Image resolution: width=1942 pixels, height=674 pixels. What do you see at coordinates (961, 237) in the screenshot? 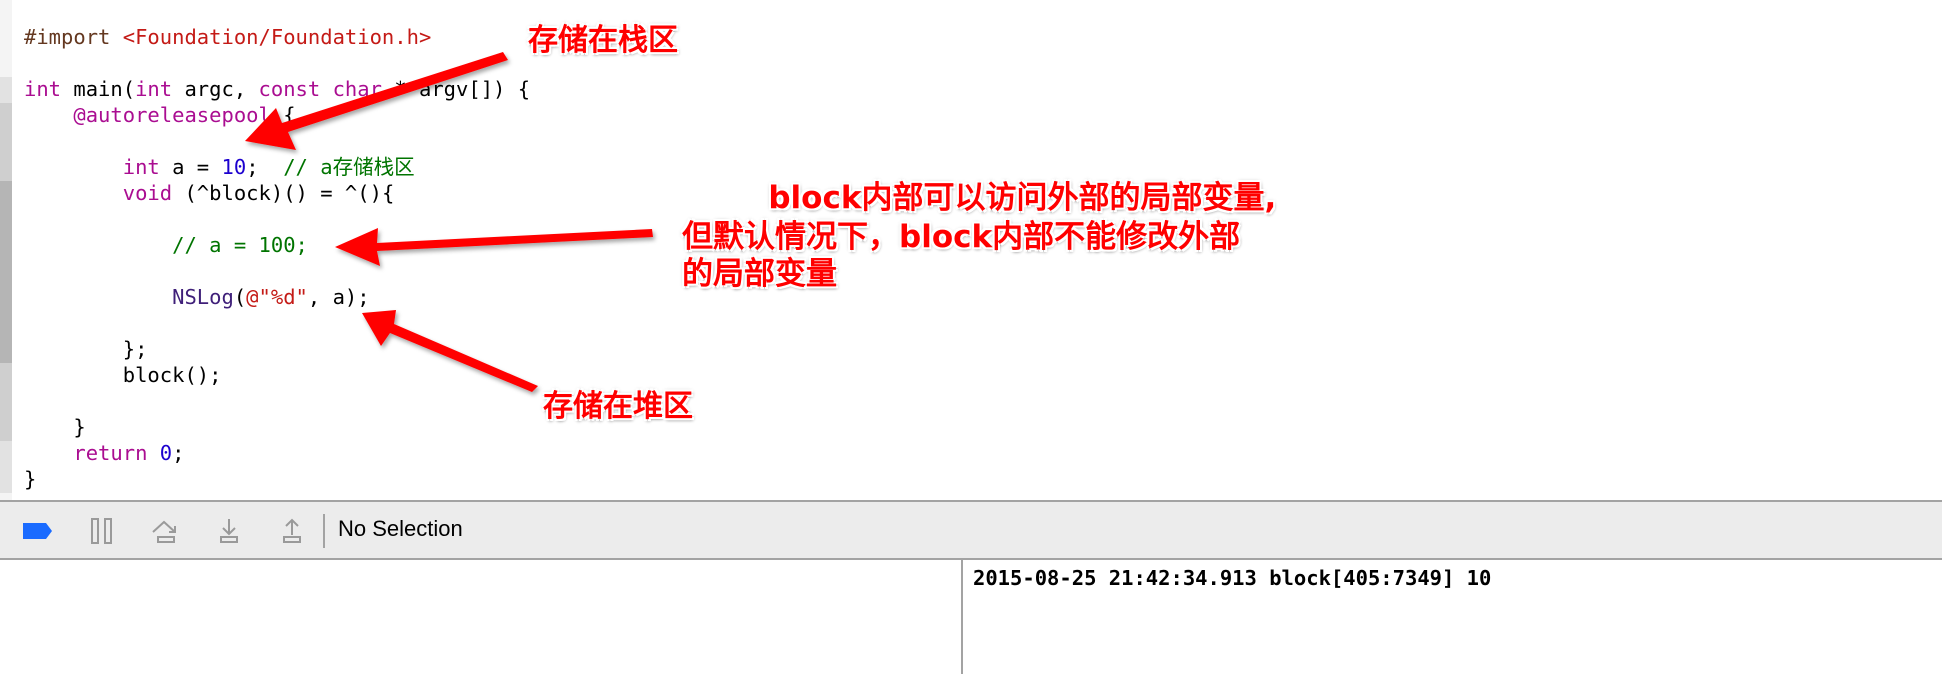
I see `note-line-2: 但默认情况下，block内部不能修改外部` at bounding box center [961, 237].